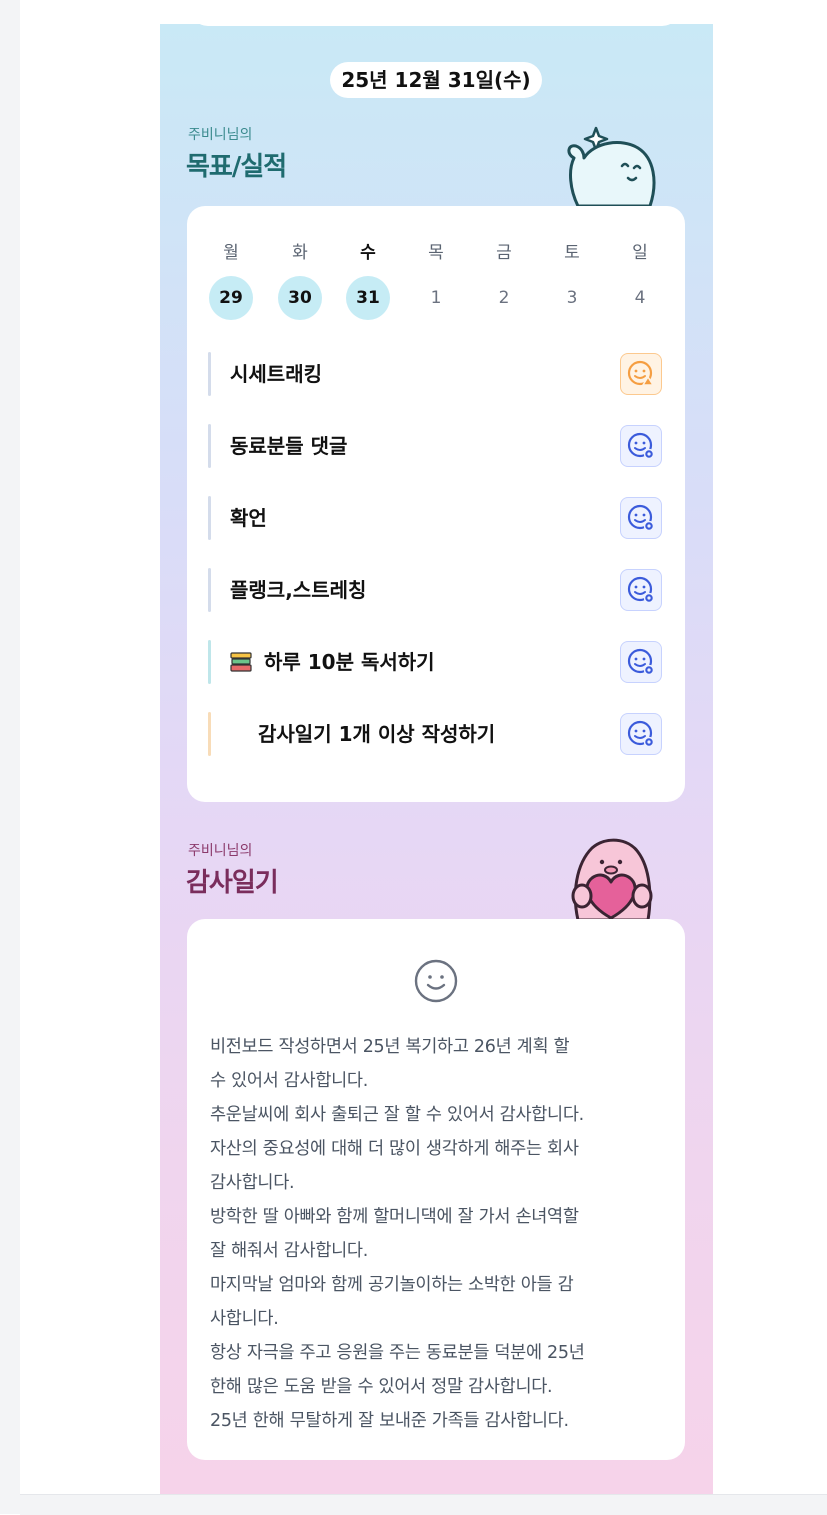  Describe the element at coordinates (438, 662) in the screenshot. I see `goal-item: 하루 10분 독서하기` at that location.